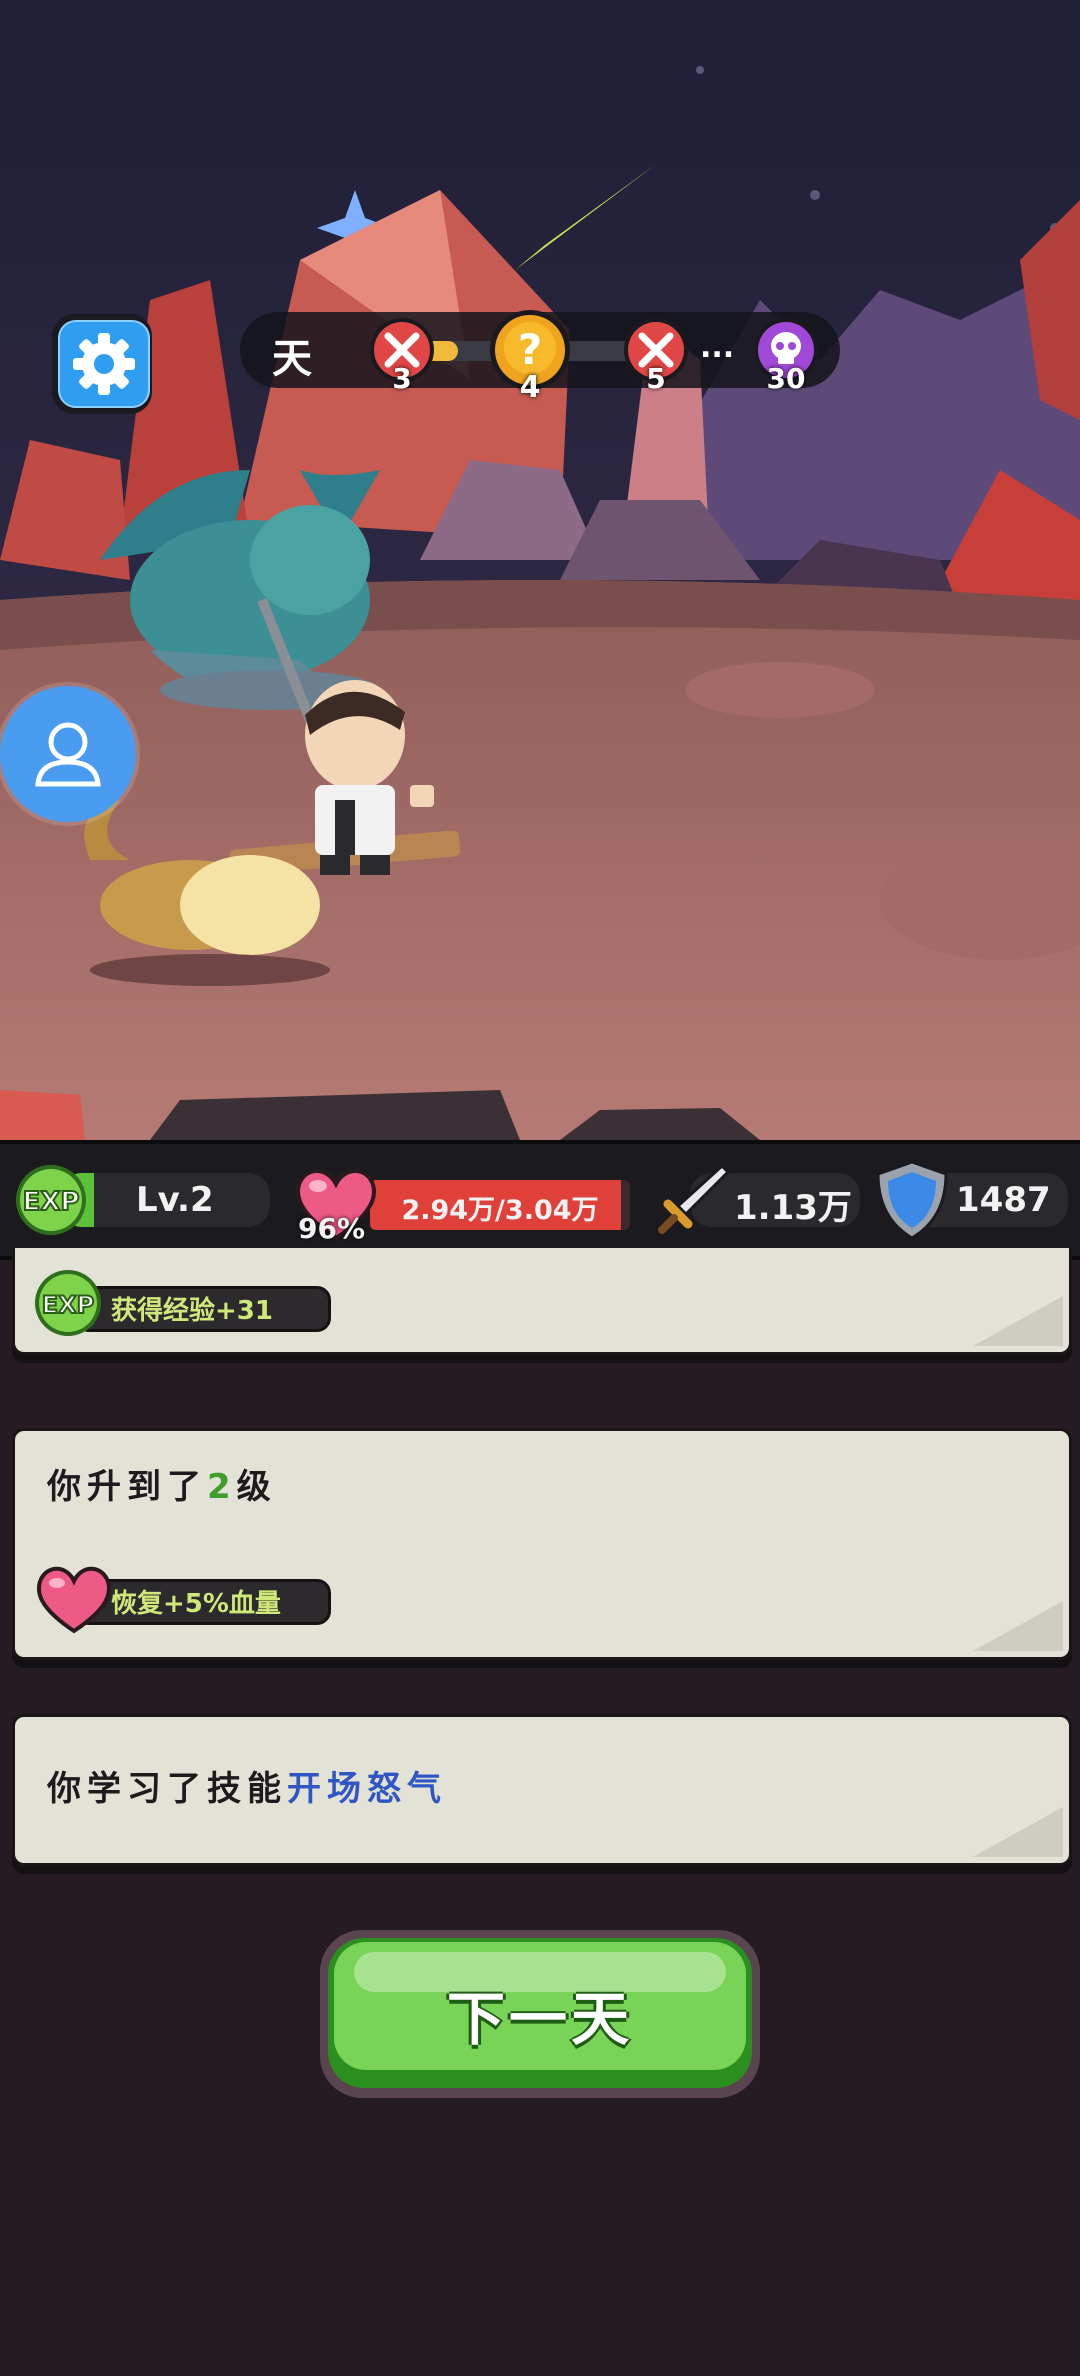 This screenshot has height=2376, width=1080. What do you see at coordinates (694, 1198) in the screenshot?
I see `sword-icon` at bounding box center [694, 1198].